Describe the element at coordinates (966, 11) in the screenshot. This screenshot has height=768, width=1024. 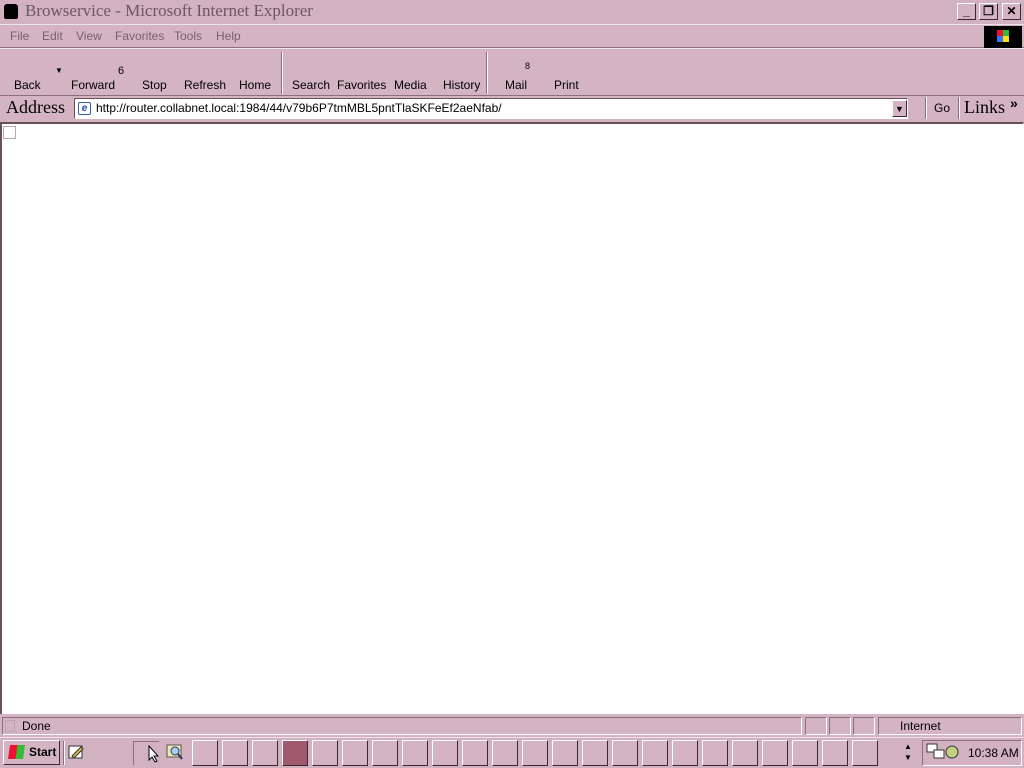
I see `minimize-button: _` at that location.